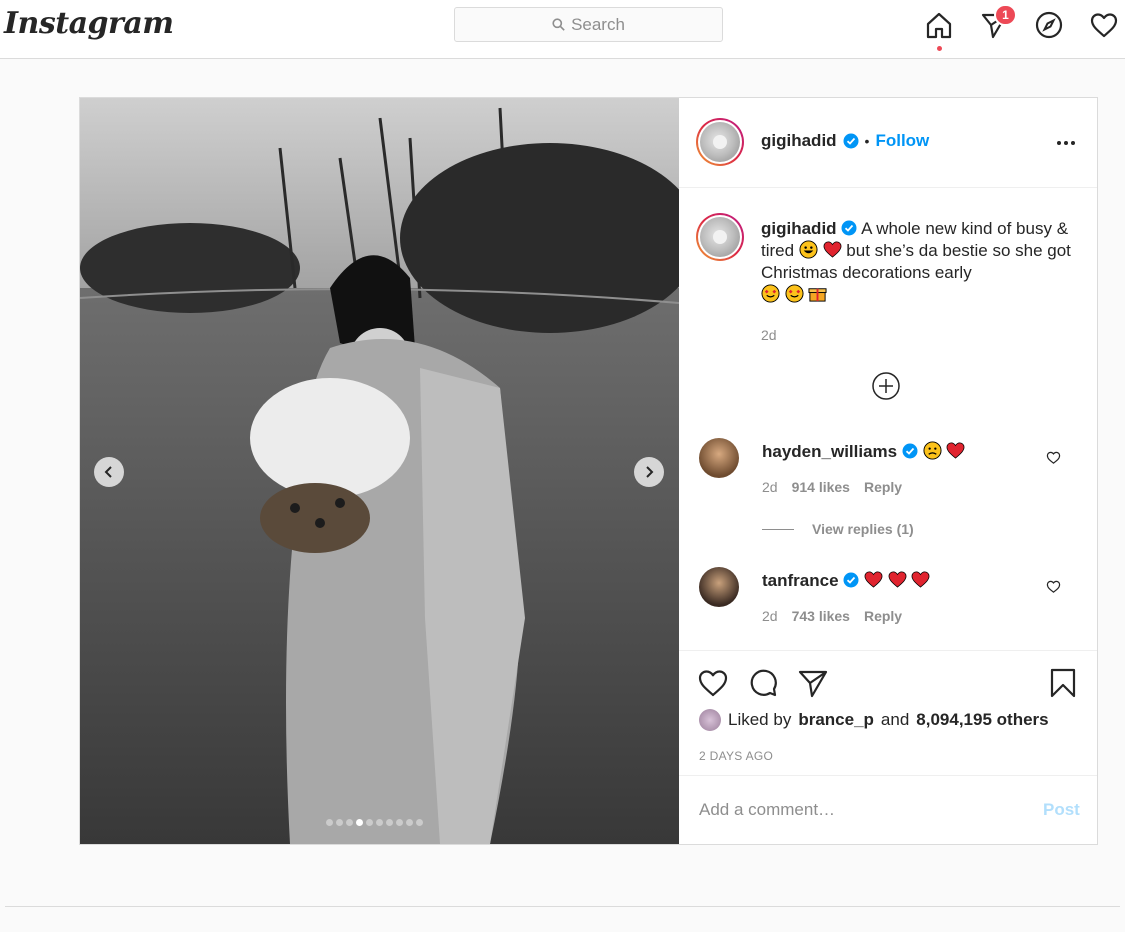 Image resolution: width=1125 pixels, height=932 pixels. What do you see at coordinates (836, 720) in the screenshot?
I see `liked-by-user: brance_p` at bounding box center [836, 720].